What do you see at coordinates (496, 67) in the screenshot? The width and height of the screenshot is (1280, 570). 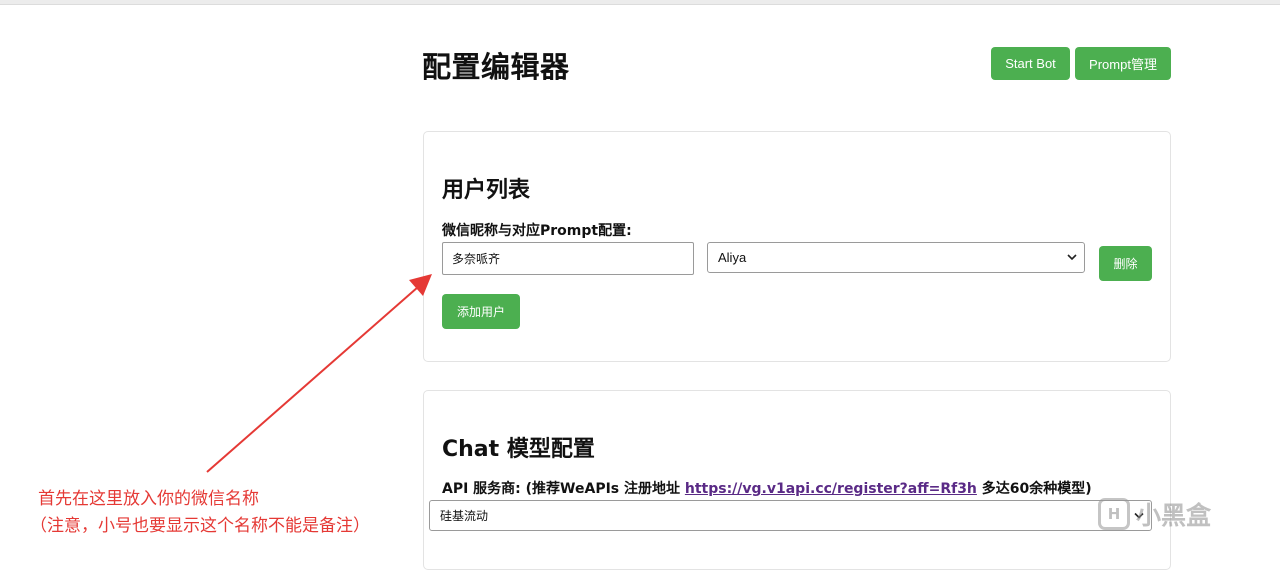 I see `page-title: 配置编辑器` at bounding box center [496, 67].